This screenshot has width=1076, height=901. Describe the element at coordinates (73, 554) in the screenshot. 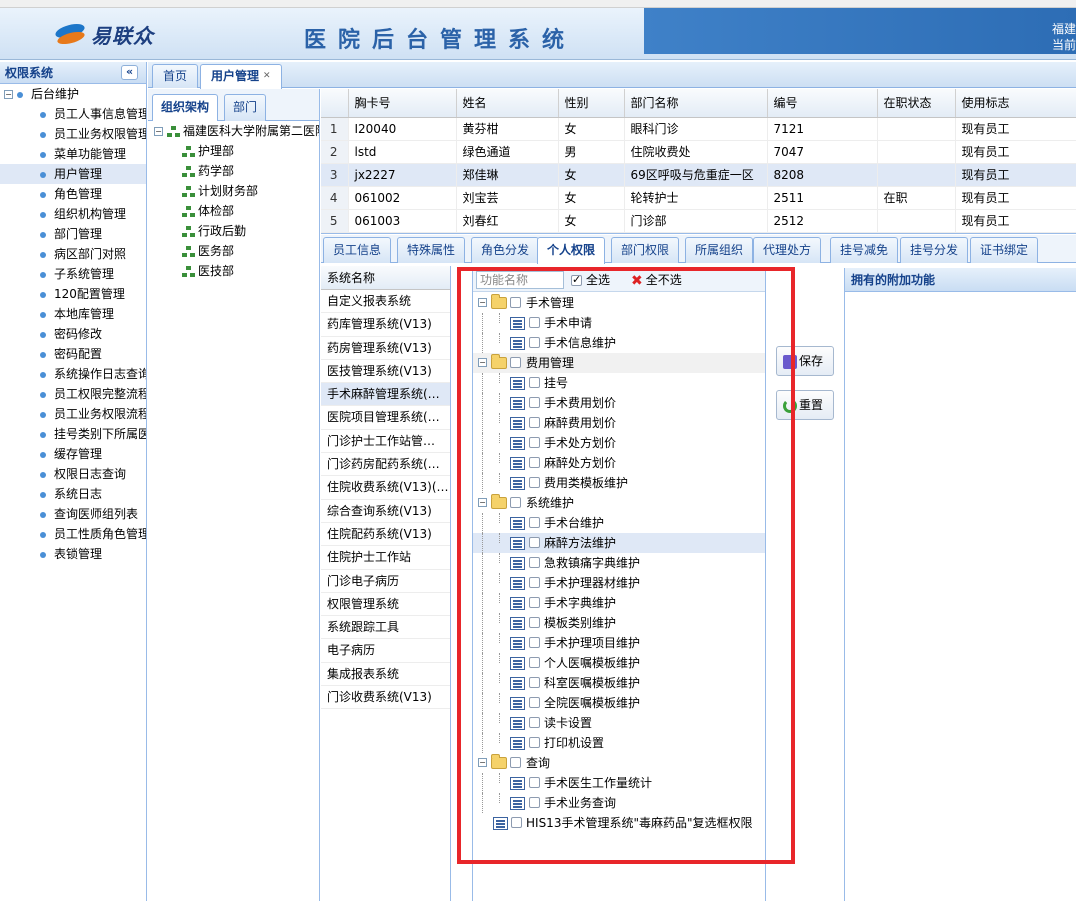

I see `nav-item: 表锁管理` at that location.